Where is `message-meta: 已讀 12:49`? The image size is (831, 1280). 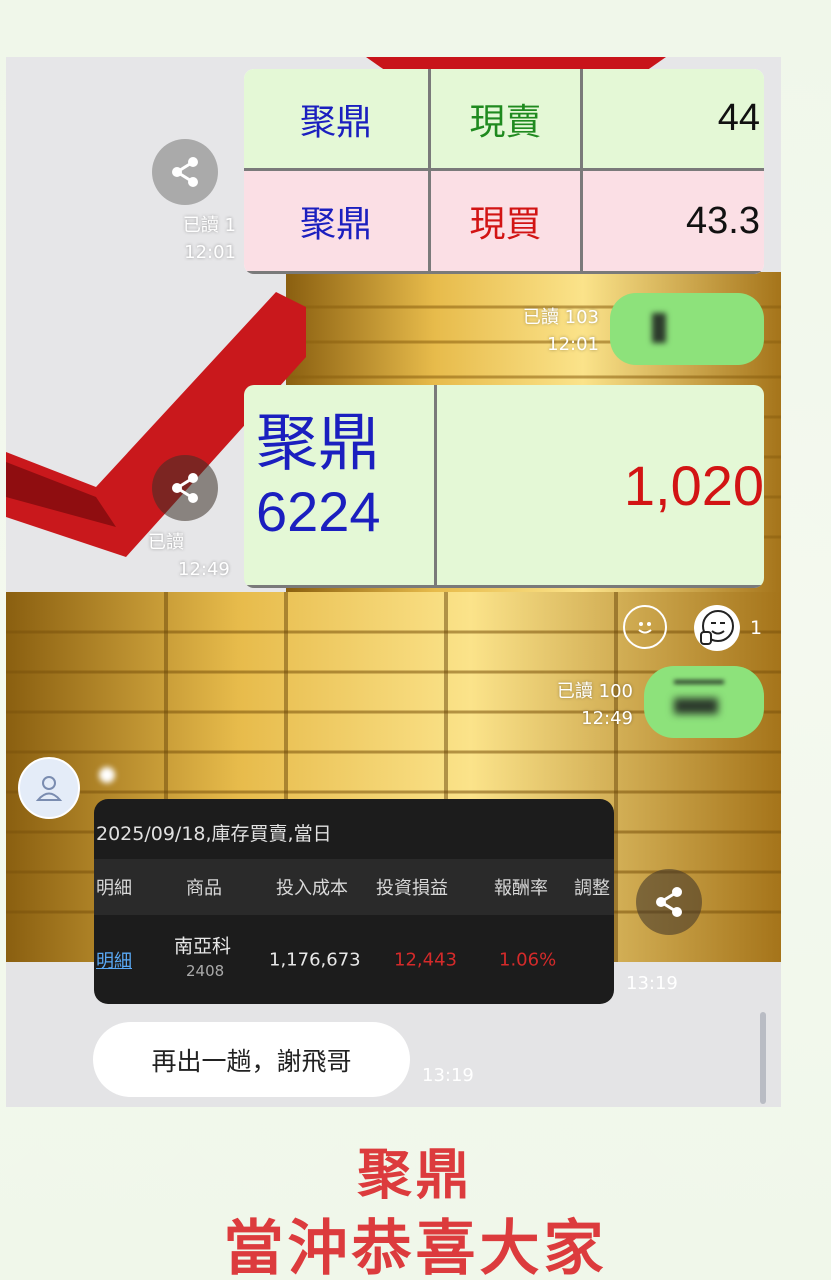 message-meta: 已讀 12:49 is located at coordinates (186, 556).